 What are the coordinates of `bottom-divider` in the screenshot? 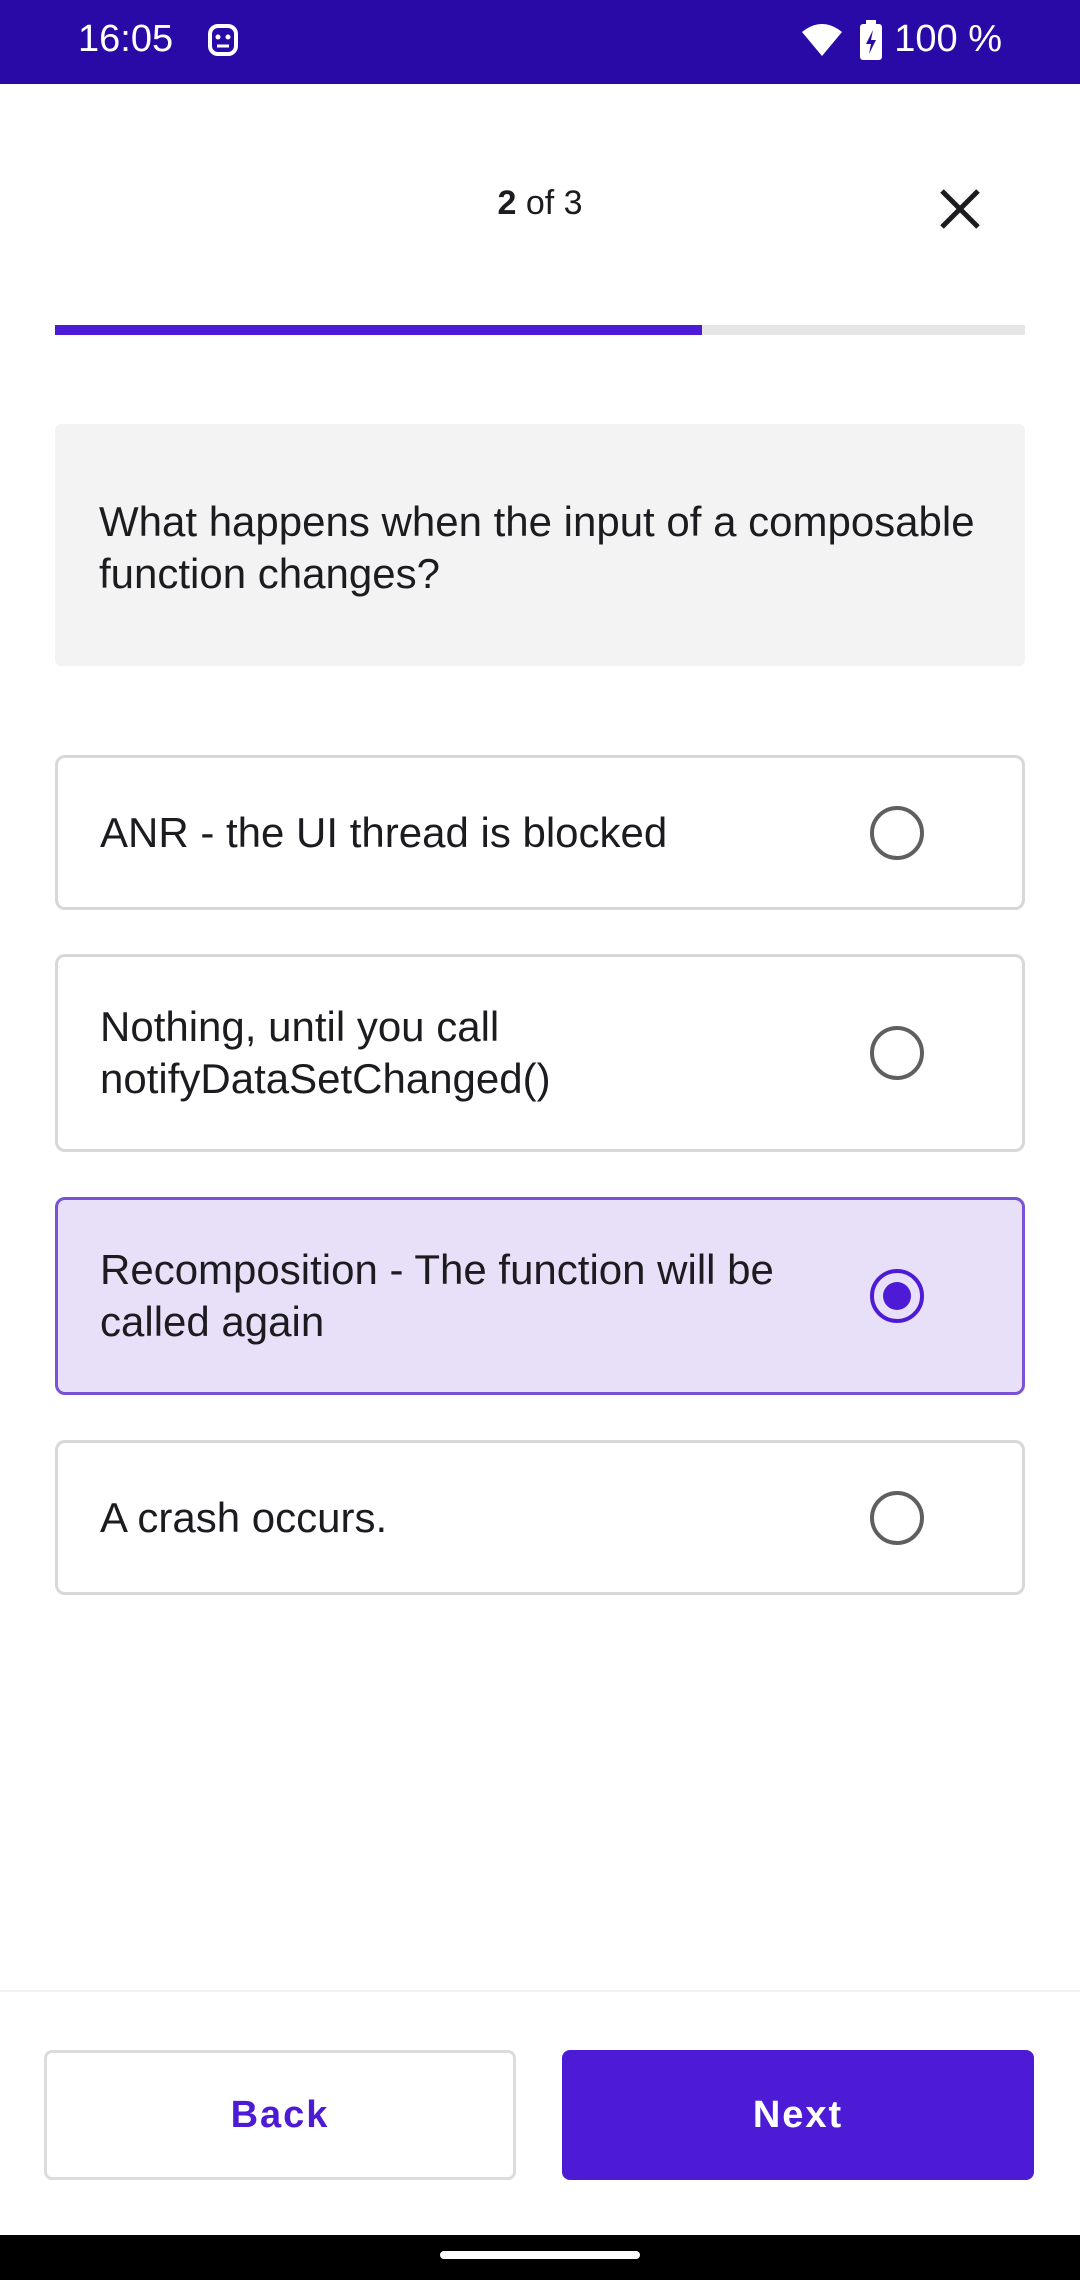 It's located at (540, 1991).